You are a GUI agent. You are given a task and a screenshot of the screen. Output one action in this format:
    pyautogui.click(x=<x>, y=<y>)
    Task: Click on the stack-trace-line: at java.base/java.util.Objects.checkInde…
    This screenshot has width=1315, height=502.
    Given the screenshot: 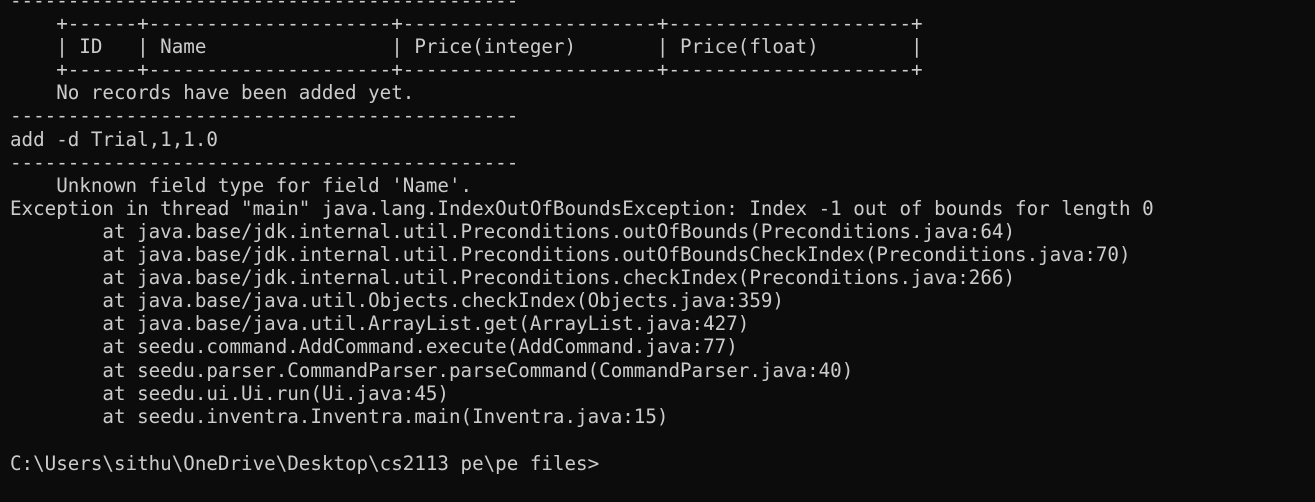 What is the action you would take?
    pyautogui.click(x=397, y=301)
    